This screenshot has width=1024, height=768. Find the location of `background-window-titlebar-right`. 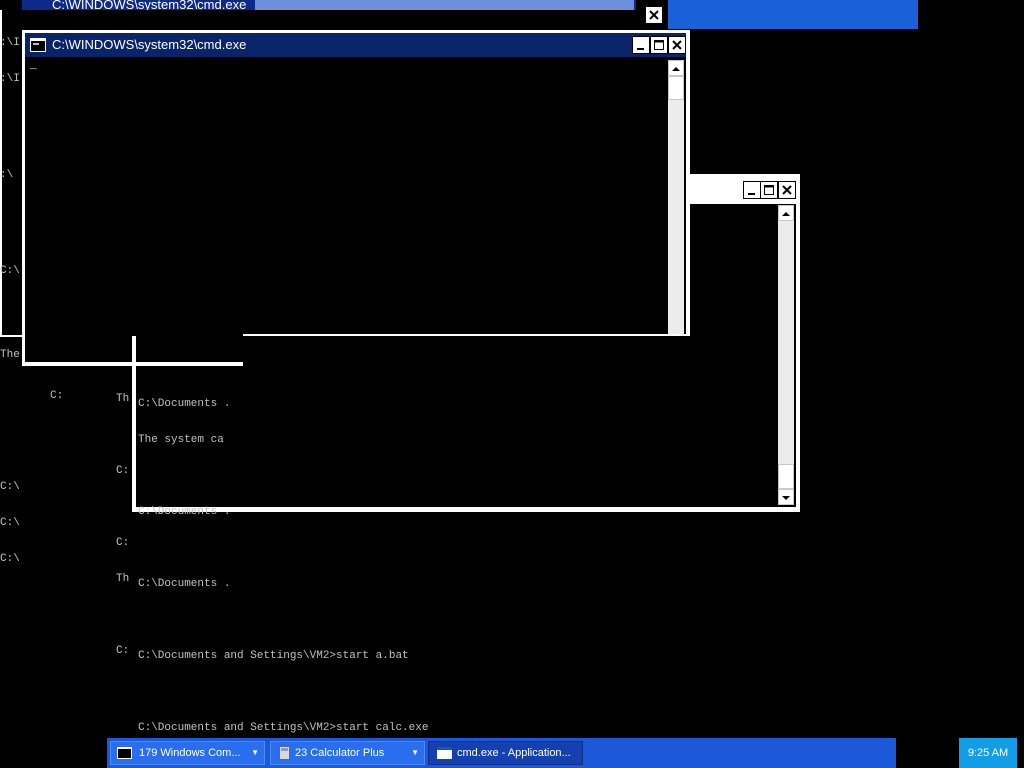

background-window-titlebar-right is located at coordinates (793, 14).